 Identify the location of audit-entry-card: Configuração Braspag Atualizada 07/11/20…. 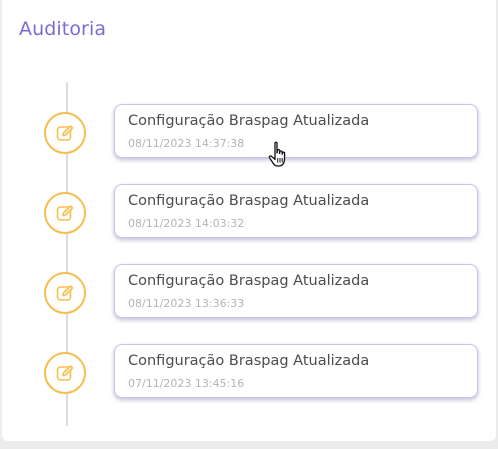
(296, 371).